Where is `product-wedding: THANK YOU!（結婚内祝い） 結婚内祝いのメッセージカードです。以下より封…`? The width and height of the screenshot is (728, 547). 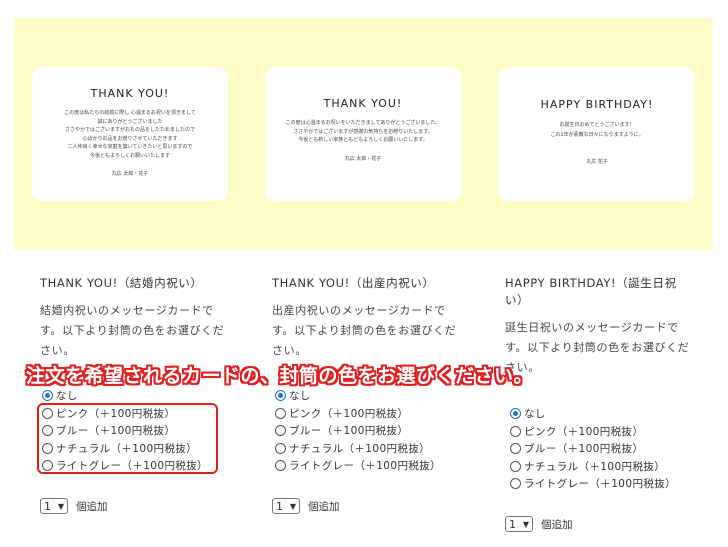 product-wedding: THANK YOU!（結婚内祝い） 結婚内祝いのメッセージカードです。以下より封… is located at coordinates (135, 318).